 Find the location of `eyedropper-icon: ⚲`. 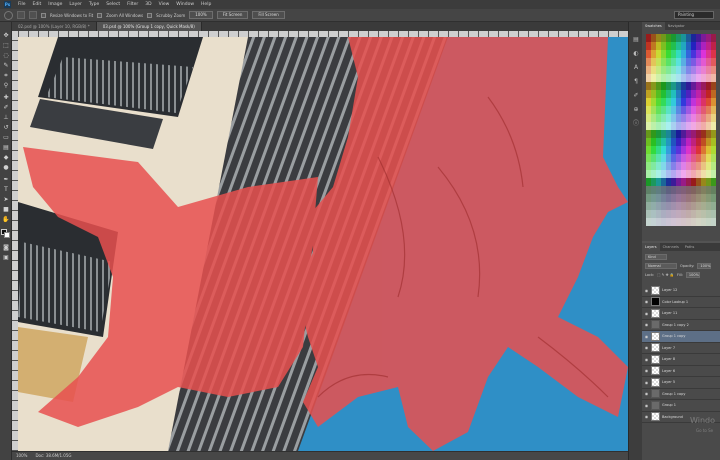

eyedropper-icon: ⚲ is located at coordinates (6, 86).